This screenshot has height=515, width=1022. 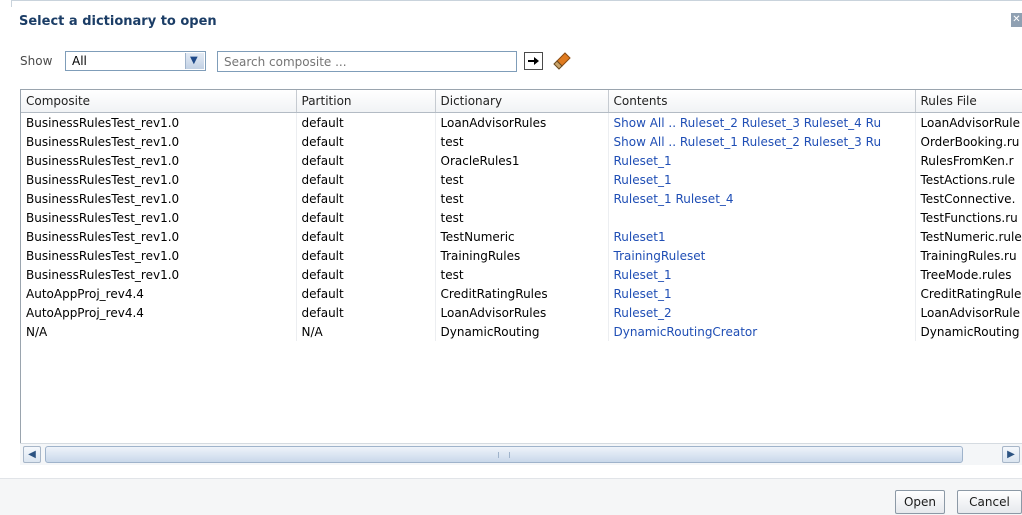 I want to click on column-header-rules-file: Rules File, so click(x=968, y=101).